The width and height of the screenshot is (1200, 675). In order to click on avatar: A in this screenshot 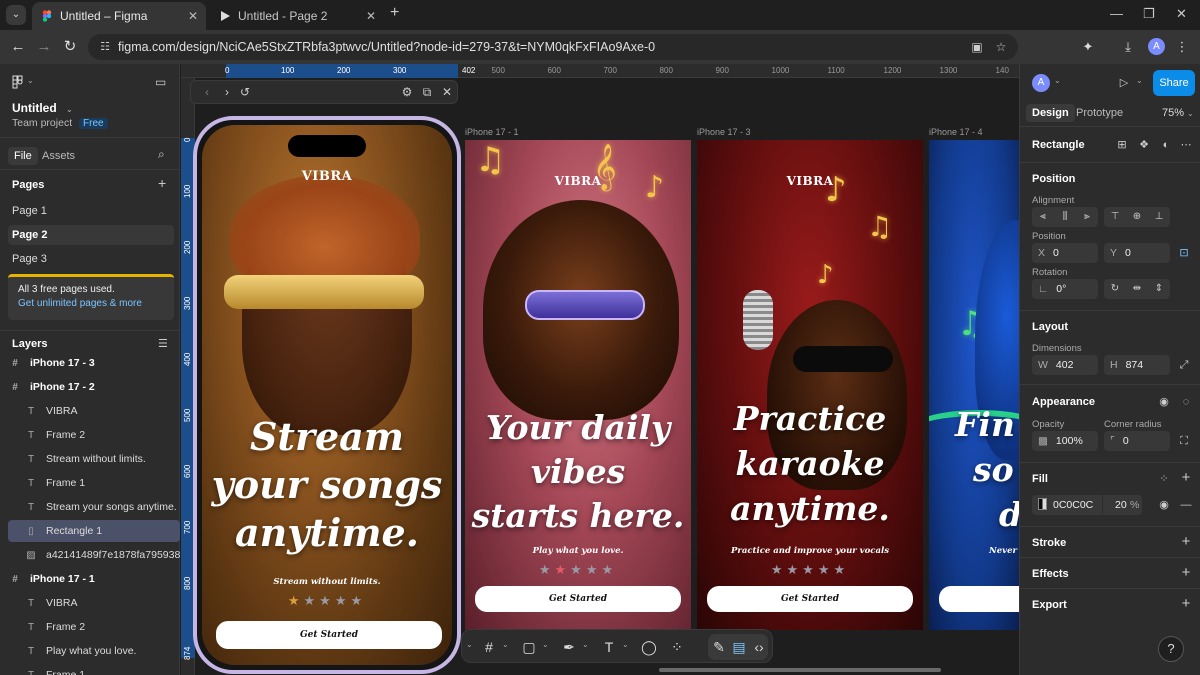, I will do `click(1041, 83)`.